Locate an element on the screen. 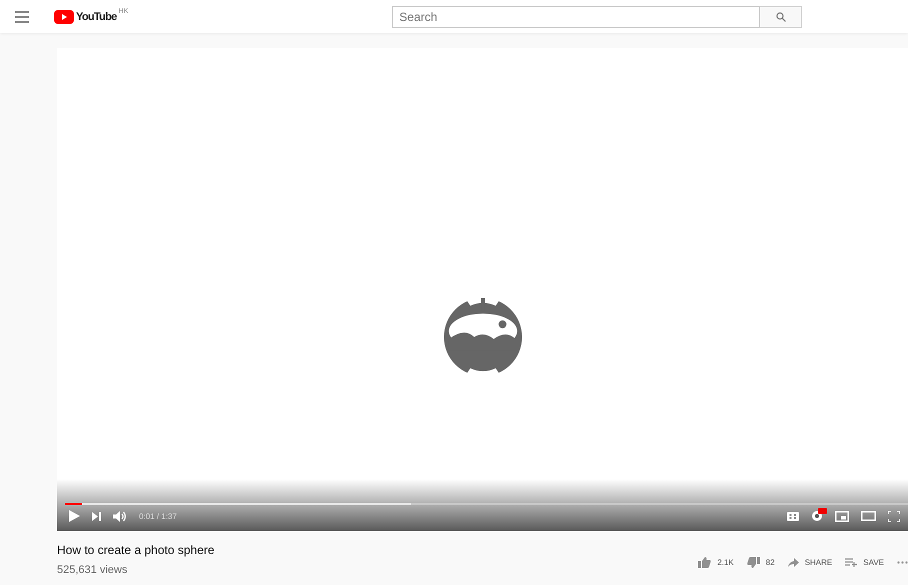 Image resolution: width=908 pixels, height=585 pixels. miniplayer-icon is located at coordinates (842, 516).